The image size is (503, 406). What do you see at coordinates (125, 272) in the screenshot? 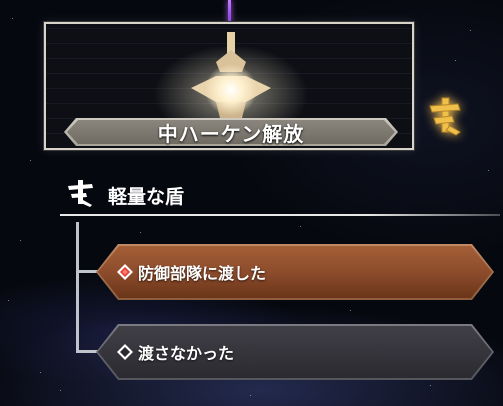
I see `red-diamond-icon` at bounding box center [125, 272].